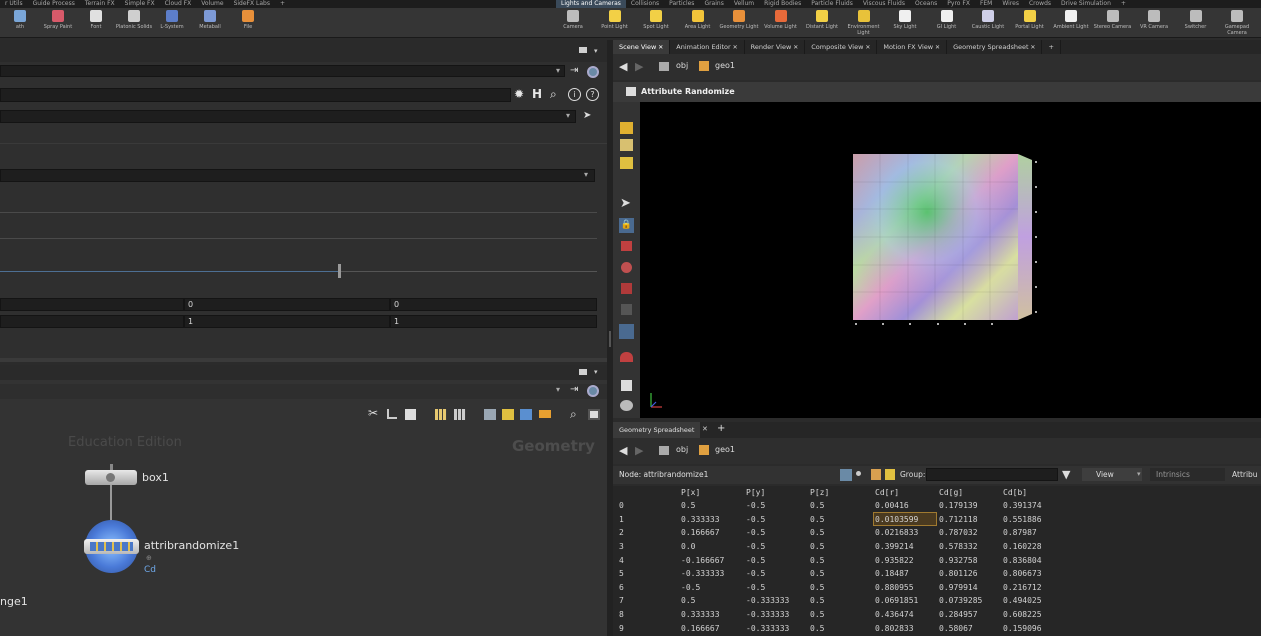 The height and width of the screenshot is (636, 1261). Describe the element at coordinates (593, 72) in the screenshot. I see `link-icon` at that location.